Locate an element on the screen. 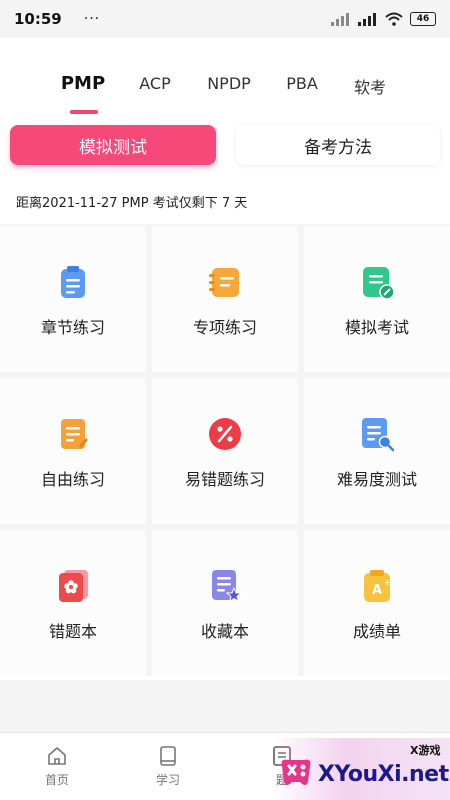 This screenshot has height=800, width=450. watermark-domain: XYouXi.net is located at coordinates (383, 774).